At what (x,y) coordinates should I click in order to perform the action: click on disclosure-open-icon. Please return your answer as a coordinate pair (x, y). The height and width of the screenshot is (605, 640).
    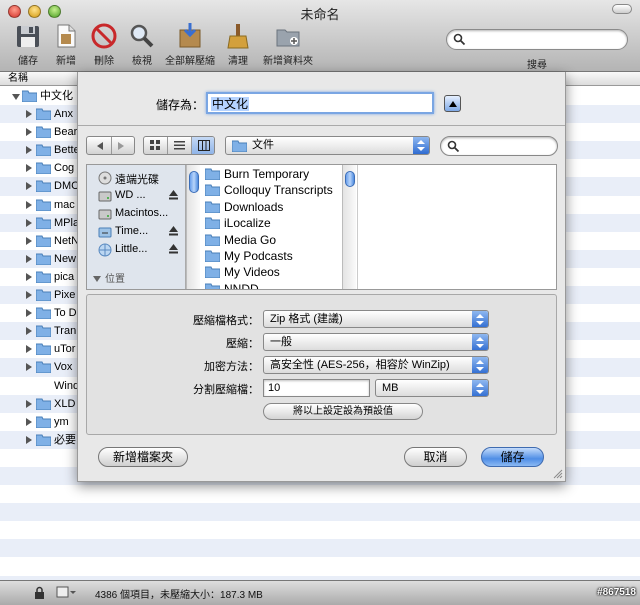
    Looking at the image, I should click on (16, 97).